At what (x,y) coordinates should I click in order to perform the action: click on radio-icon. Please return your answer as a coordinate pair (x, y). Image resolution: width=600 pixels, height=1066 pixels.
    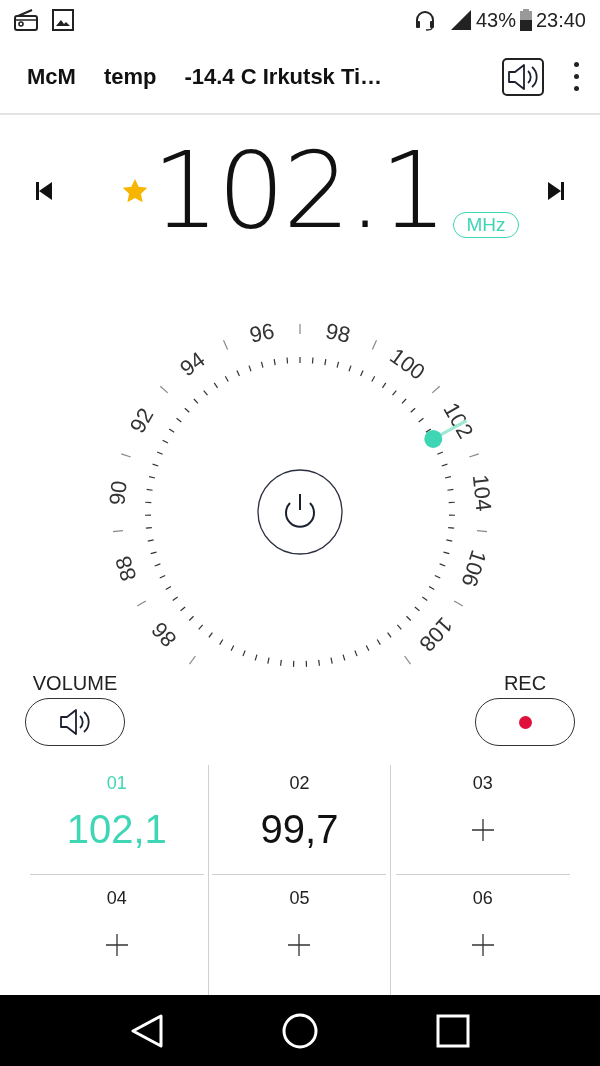
    Looking at the image, I should click on (26, 20).